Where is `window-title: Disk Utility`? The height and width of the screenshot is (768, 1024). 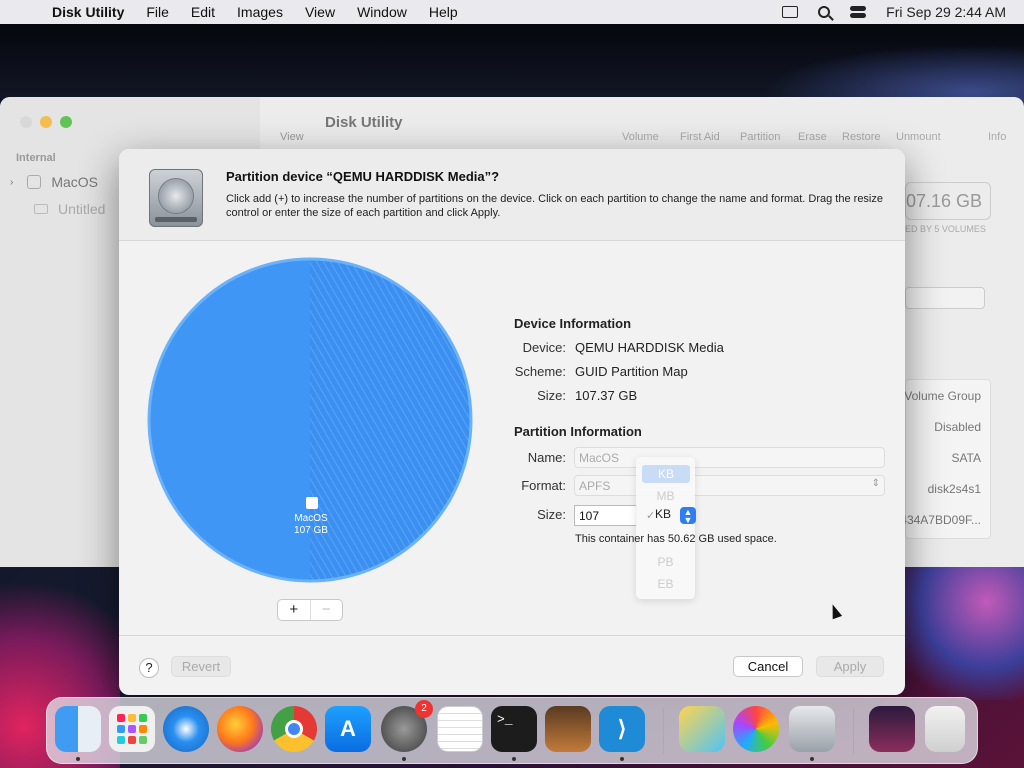
window-title: Disk Utility is located at coordinates (364, 122).